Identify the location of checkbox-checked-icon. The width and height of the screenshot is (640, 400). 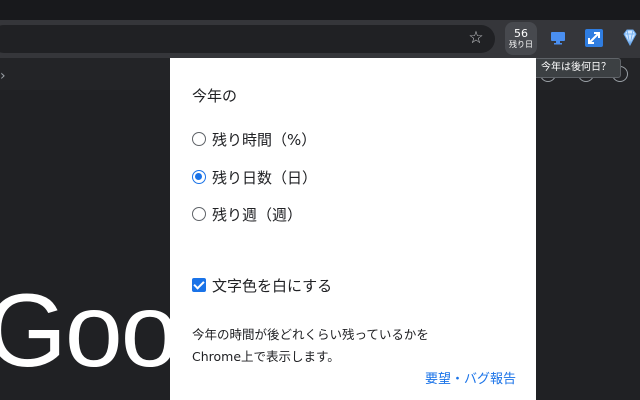
(199, 285).